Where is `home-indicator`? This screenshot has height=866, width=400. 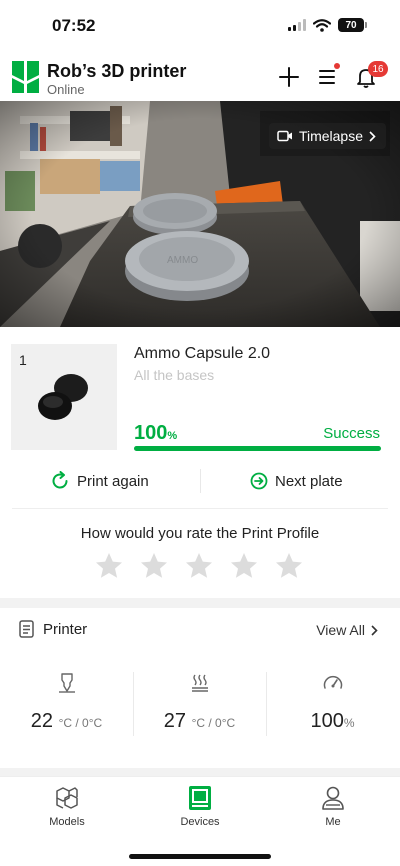 home-indicator is located at coordinates (200, 856).